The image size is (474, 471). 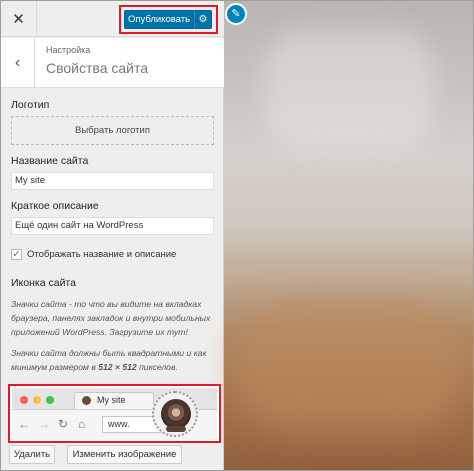 I want to click on home-icon: ⌂, so click(x=82, y=424).